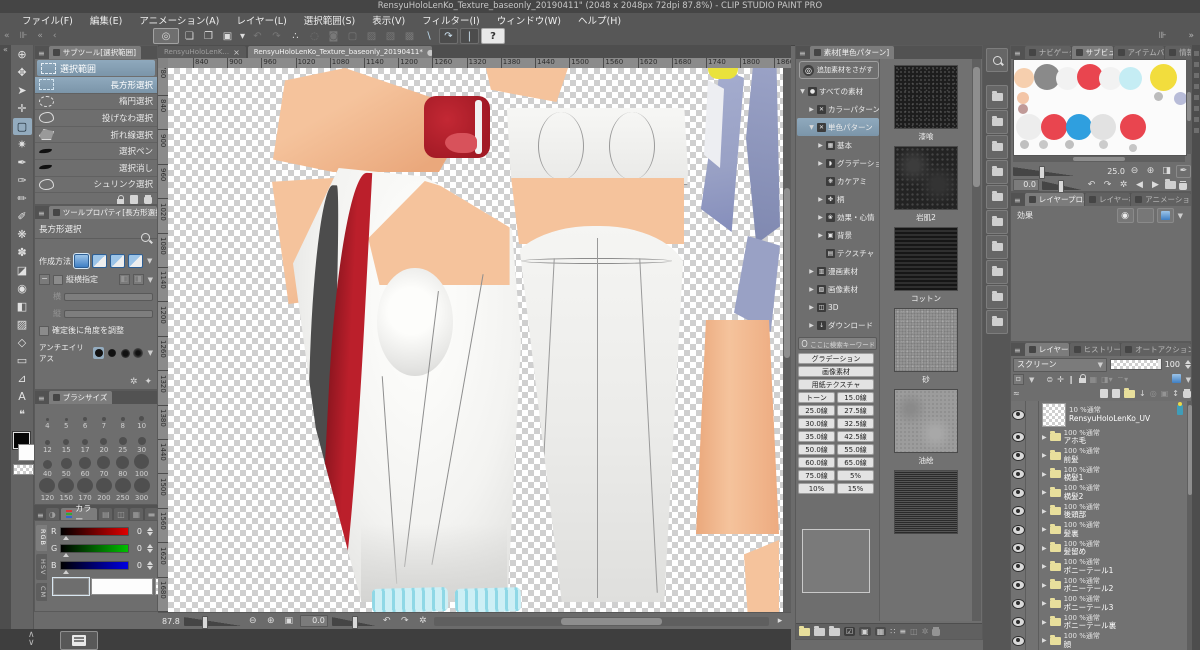  Describe the element at coordinates (150, 533) in the screenshot. I see `step-down-icon` at that location.